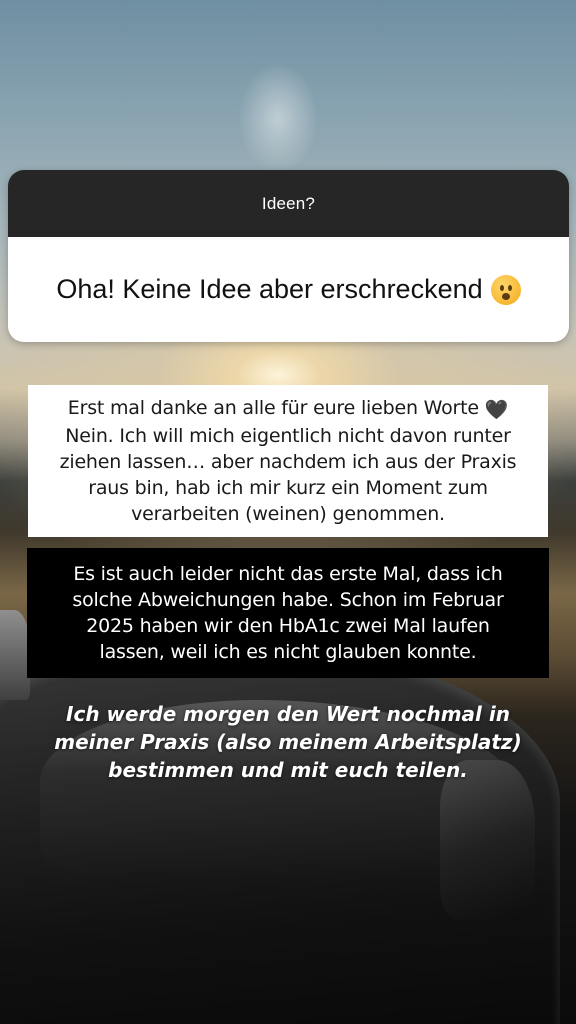  Describe the element at coordinates (288, 770) in the screenshot. I see `caption-line: bestimmen und mit euch teilen.` at that location.